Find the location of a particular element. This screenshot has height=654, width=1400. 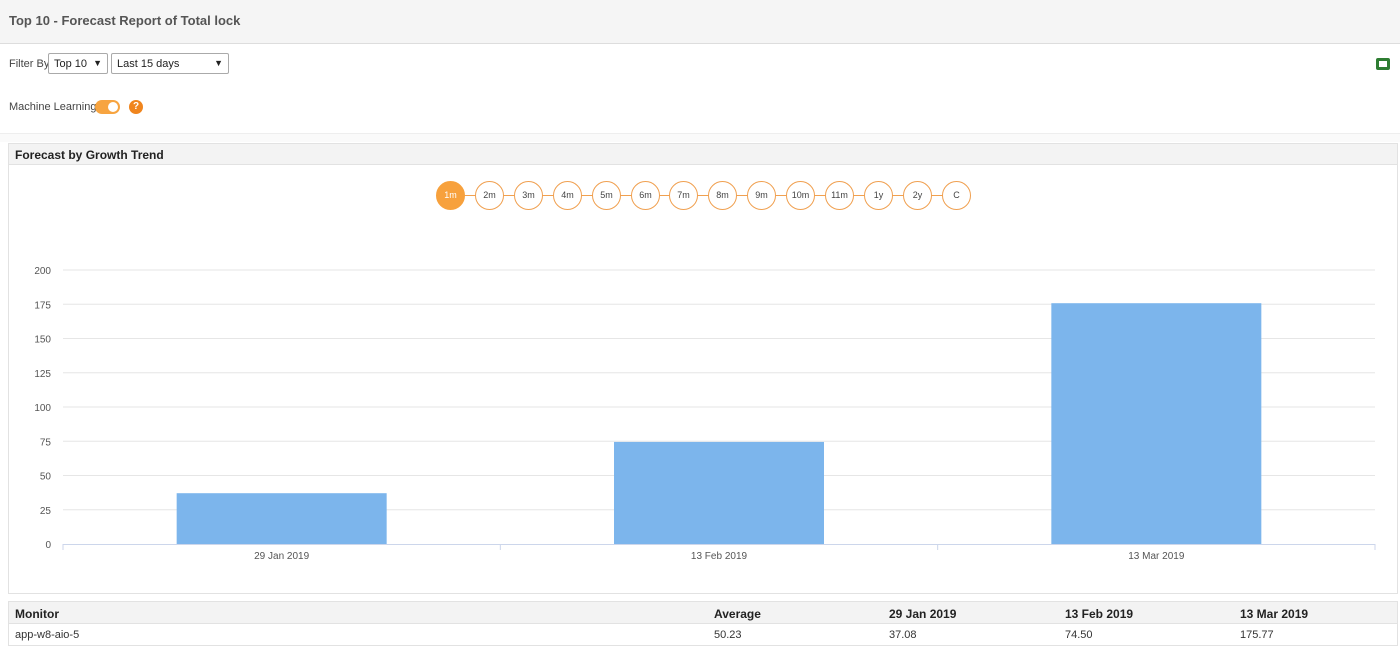

x-category-label: 13 Feb 2019 is located at coordinates (719, 556).